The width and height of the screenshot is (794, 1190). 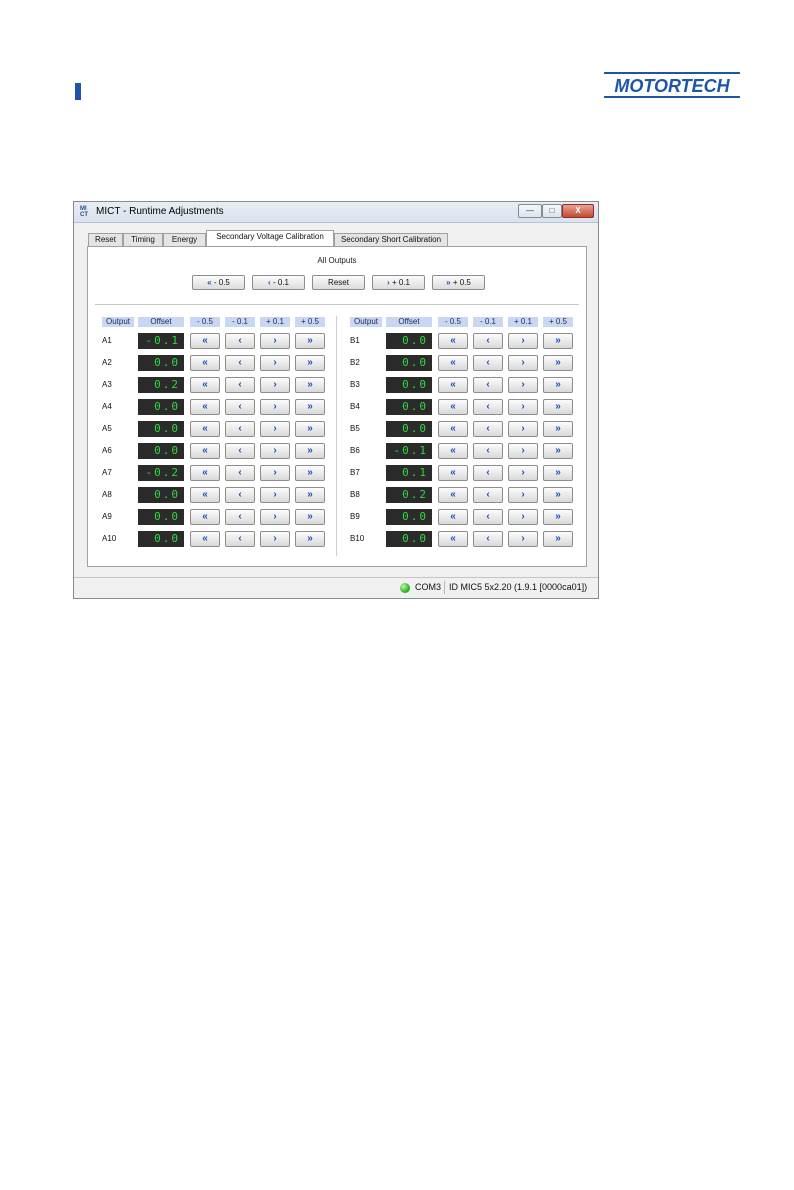 I want to click on a2-plus-0-5-button: », so click(x=310, y=363).